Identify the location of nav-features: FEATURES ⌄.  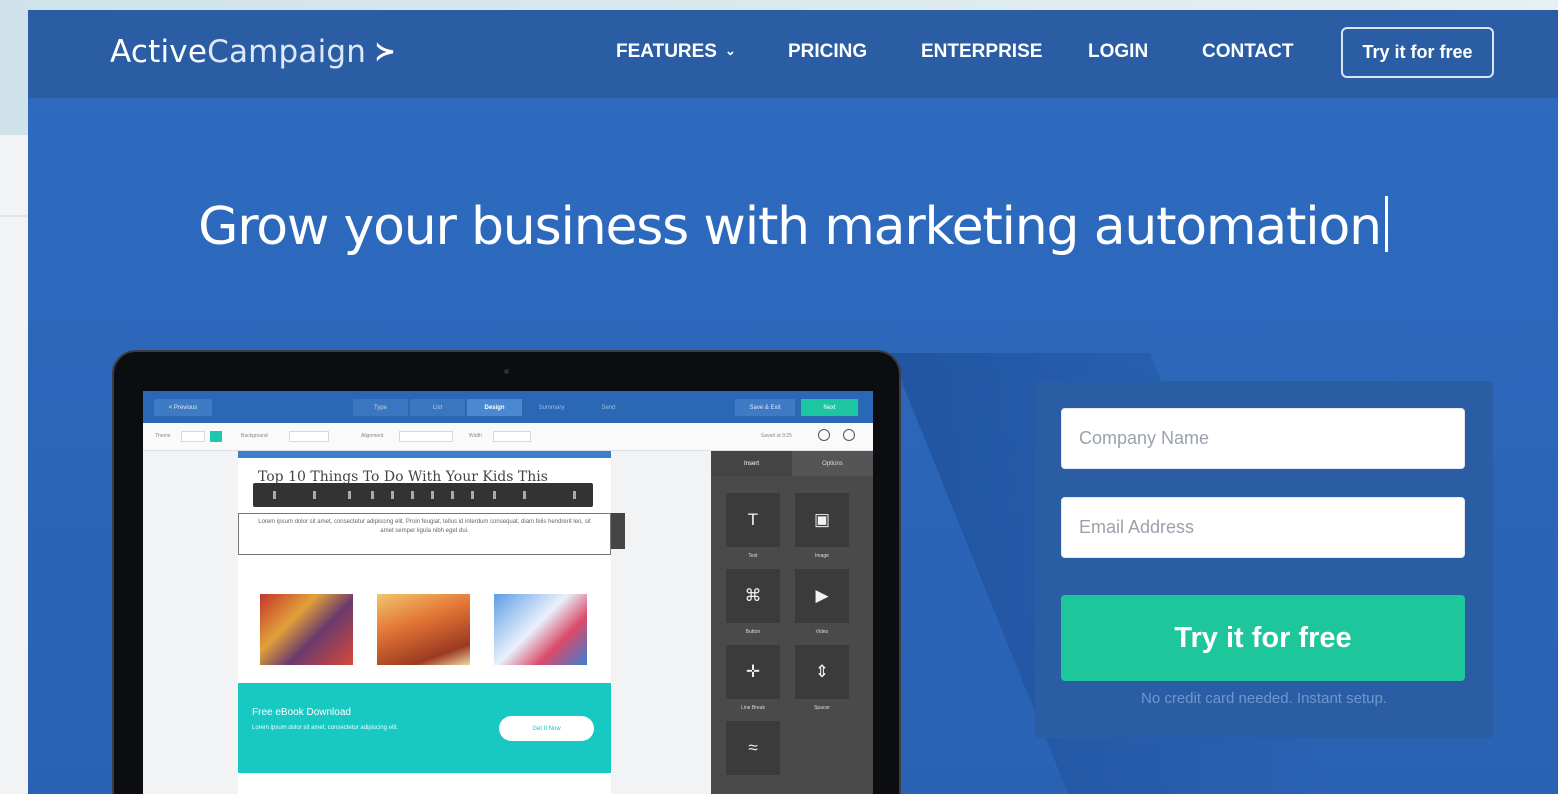
(676, 52).